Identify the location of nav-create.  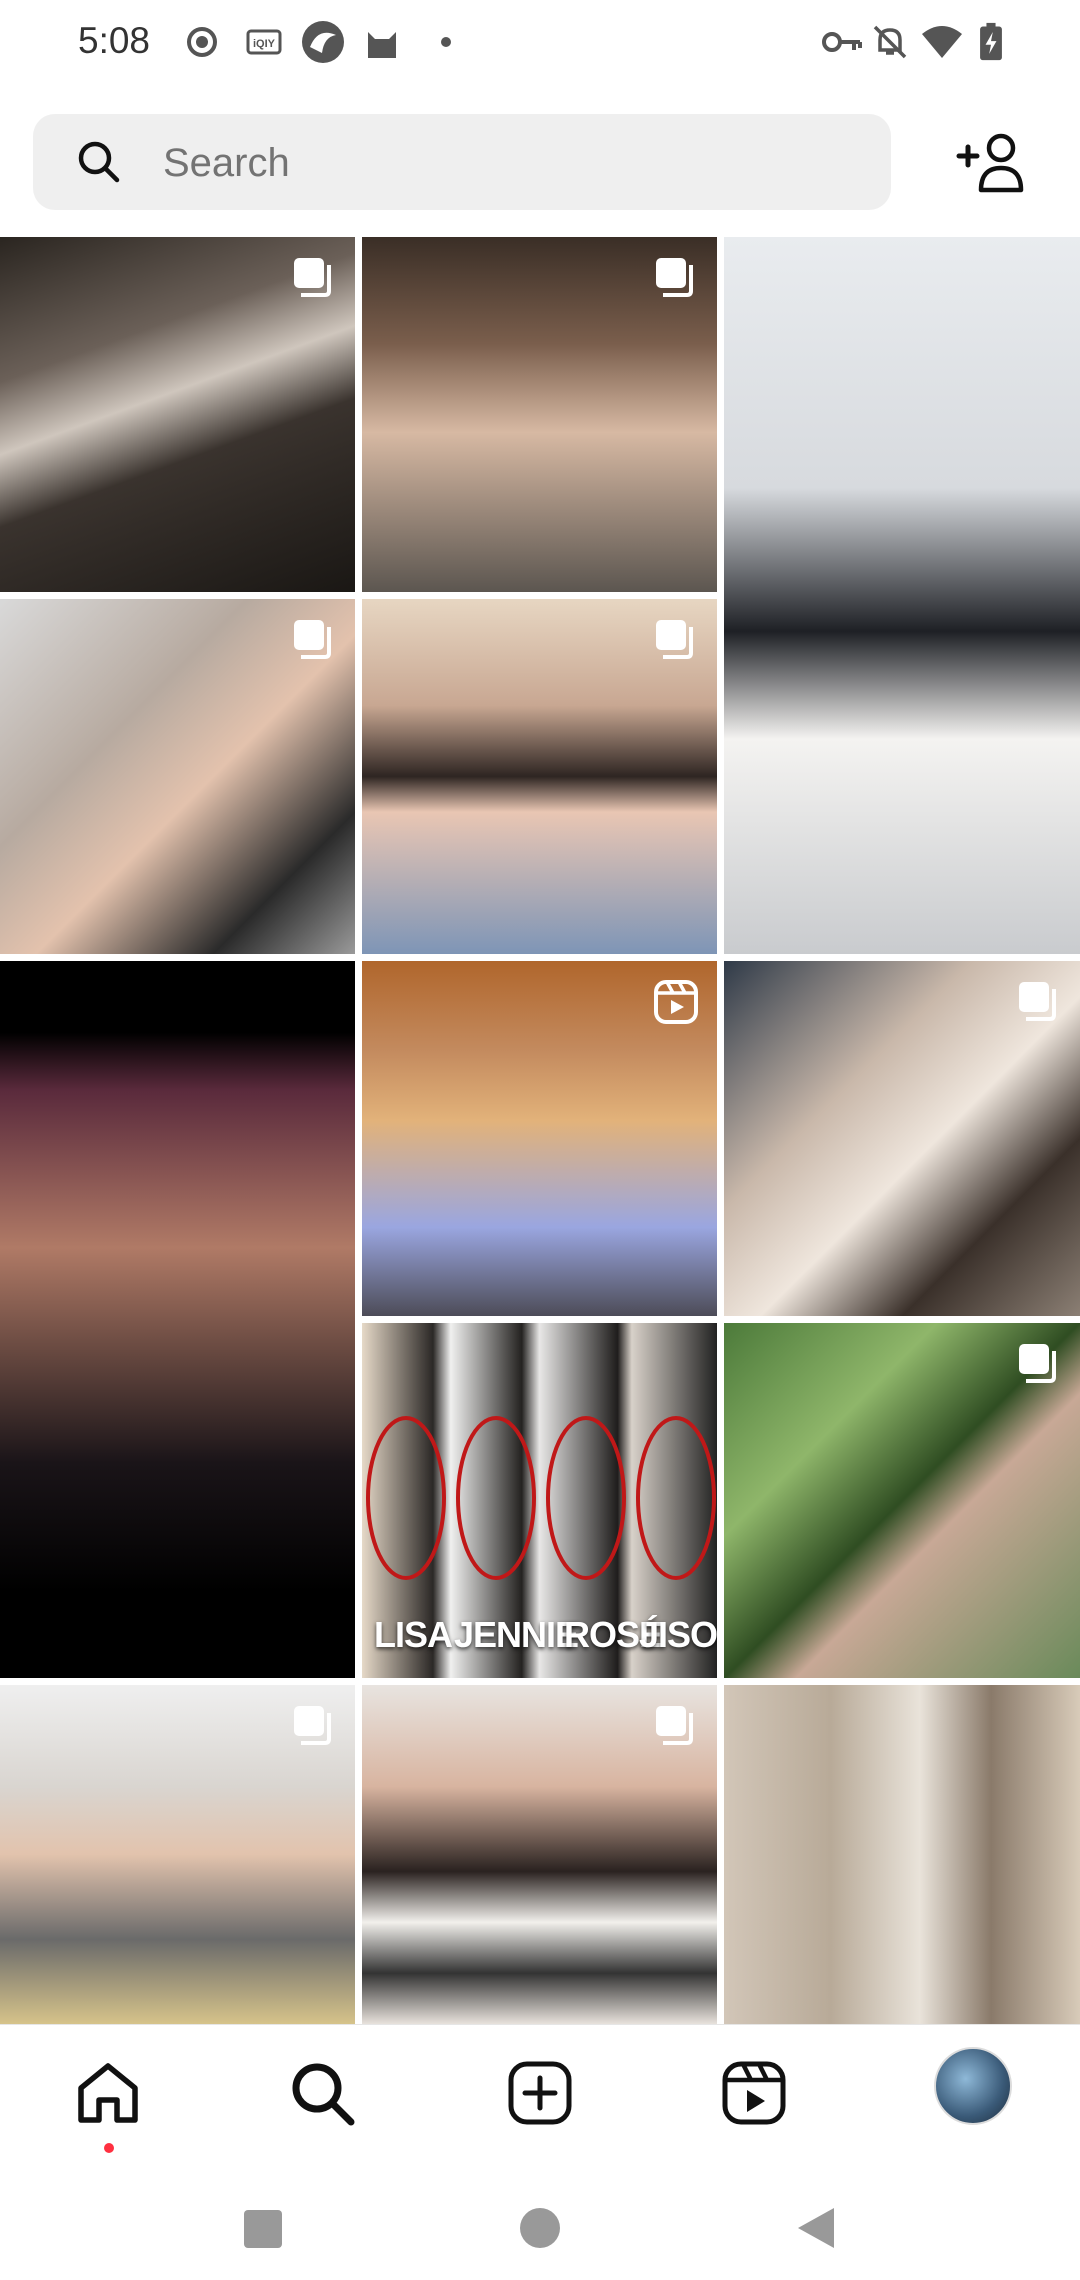
(540, 2093).